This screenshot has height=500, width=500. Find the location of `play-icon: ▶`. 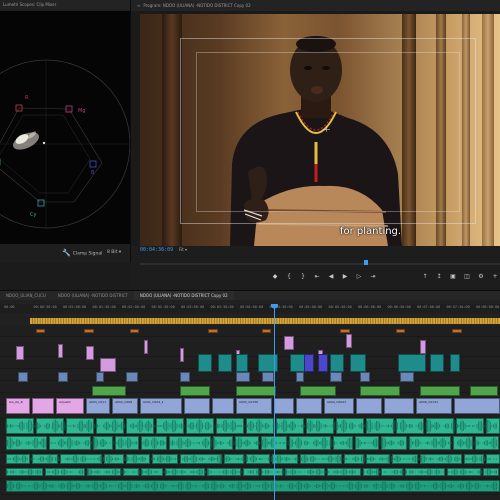

play-icon: ▶ is located at coordinates (345, 277).